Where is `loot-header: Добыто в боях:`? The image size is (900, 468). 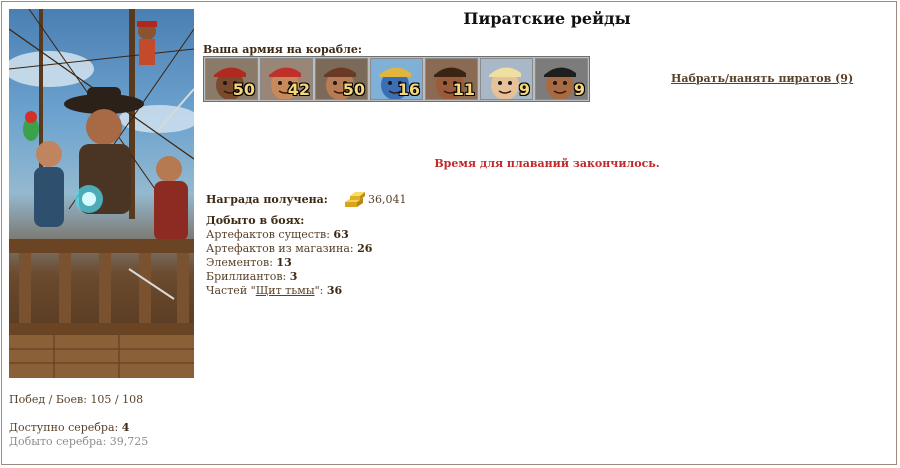
loot-header: Добыто в боях: is located at coordinates (255, 220).